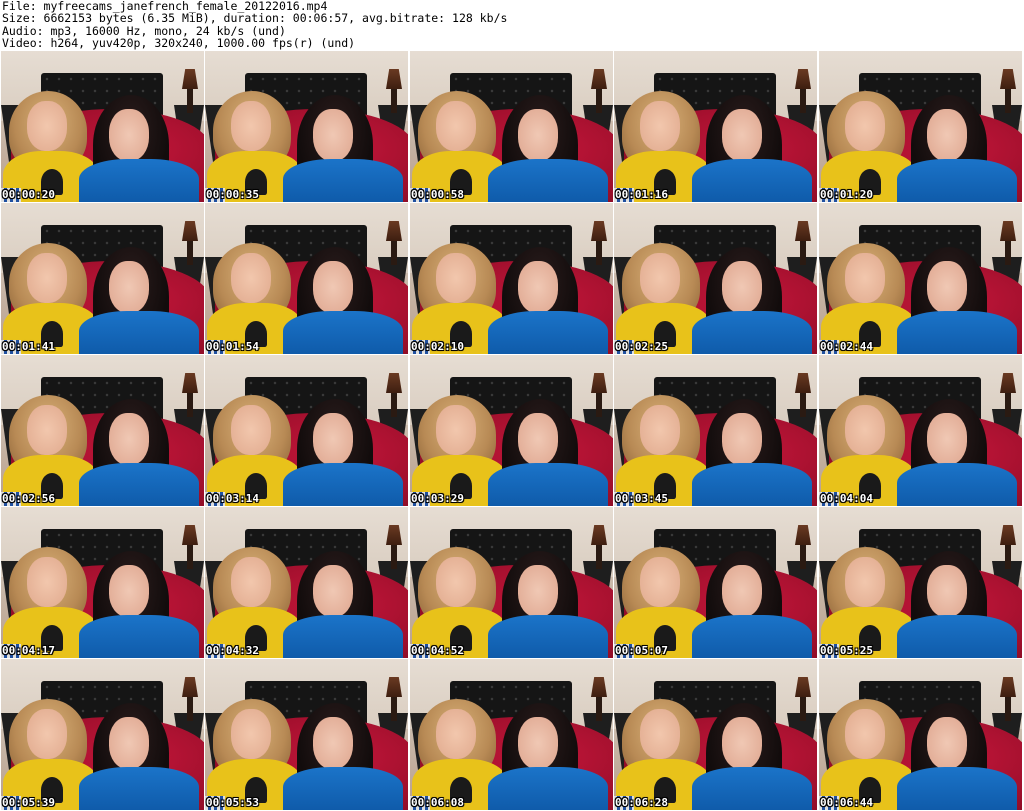  Describe the element at coordinates (102, 430) in the screenshot. I see `video-thumbnail: 00:02:56` at that location.